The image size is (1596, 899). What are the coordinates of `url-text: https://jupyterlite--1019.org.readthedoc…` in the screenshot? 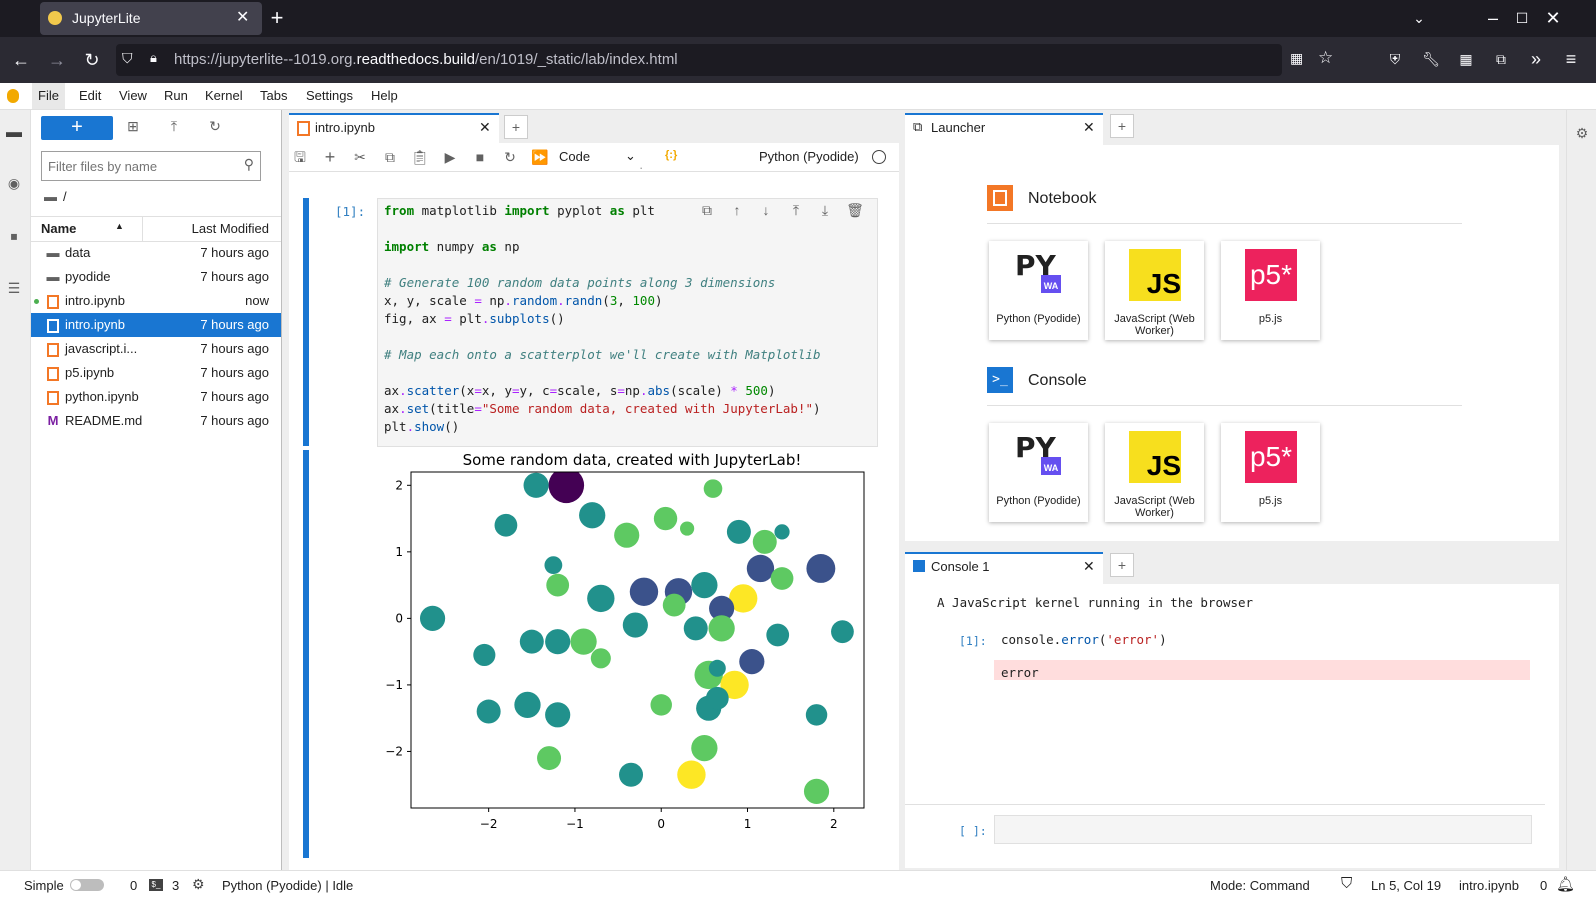 It's located at (426, 59).